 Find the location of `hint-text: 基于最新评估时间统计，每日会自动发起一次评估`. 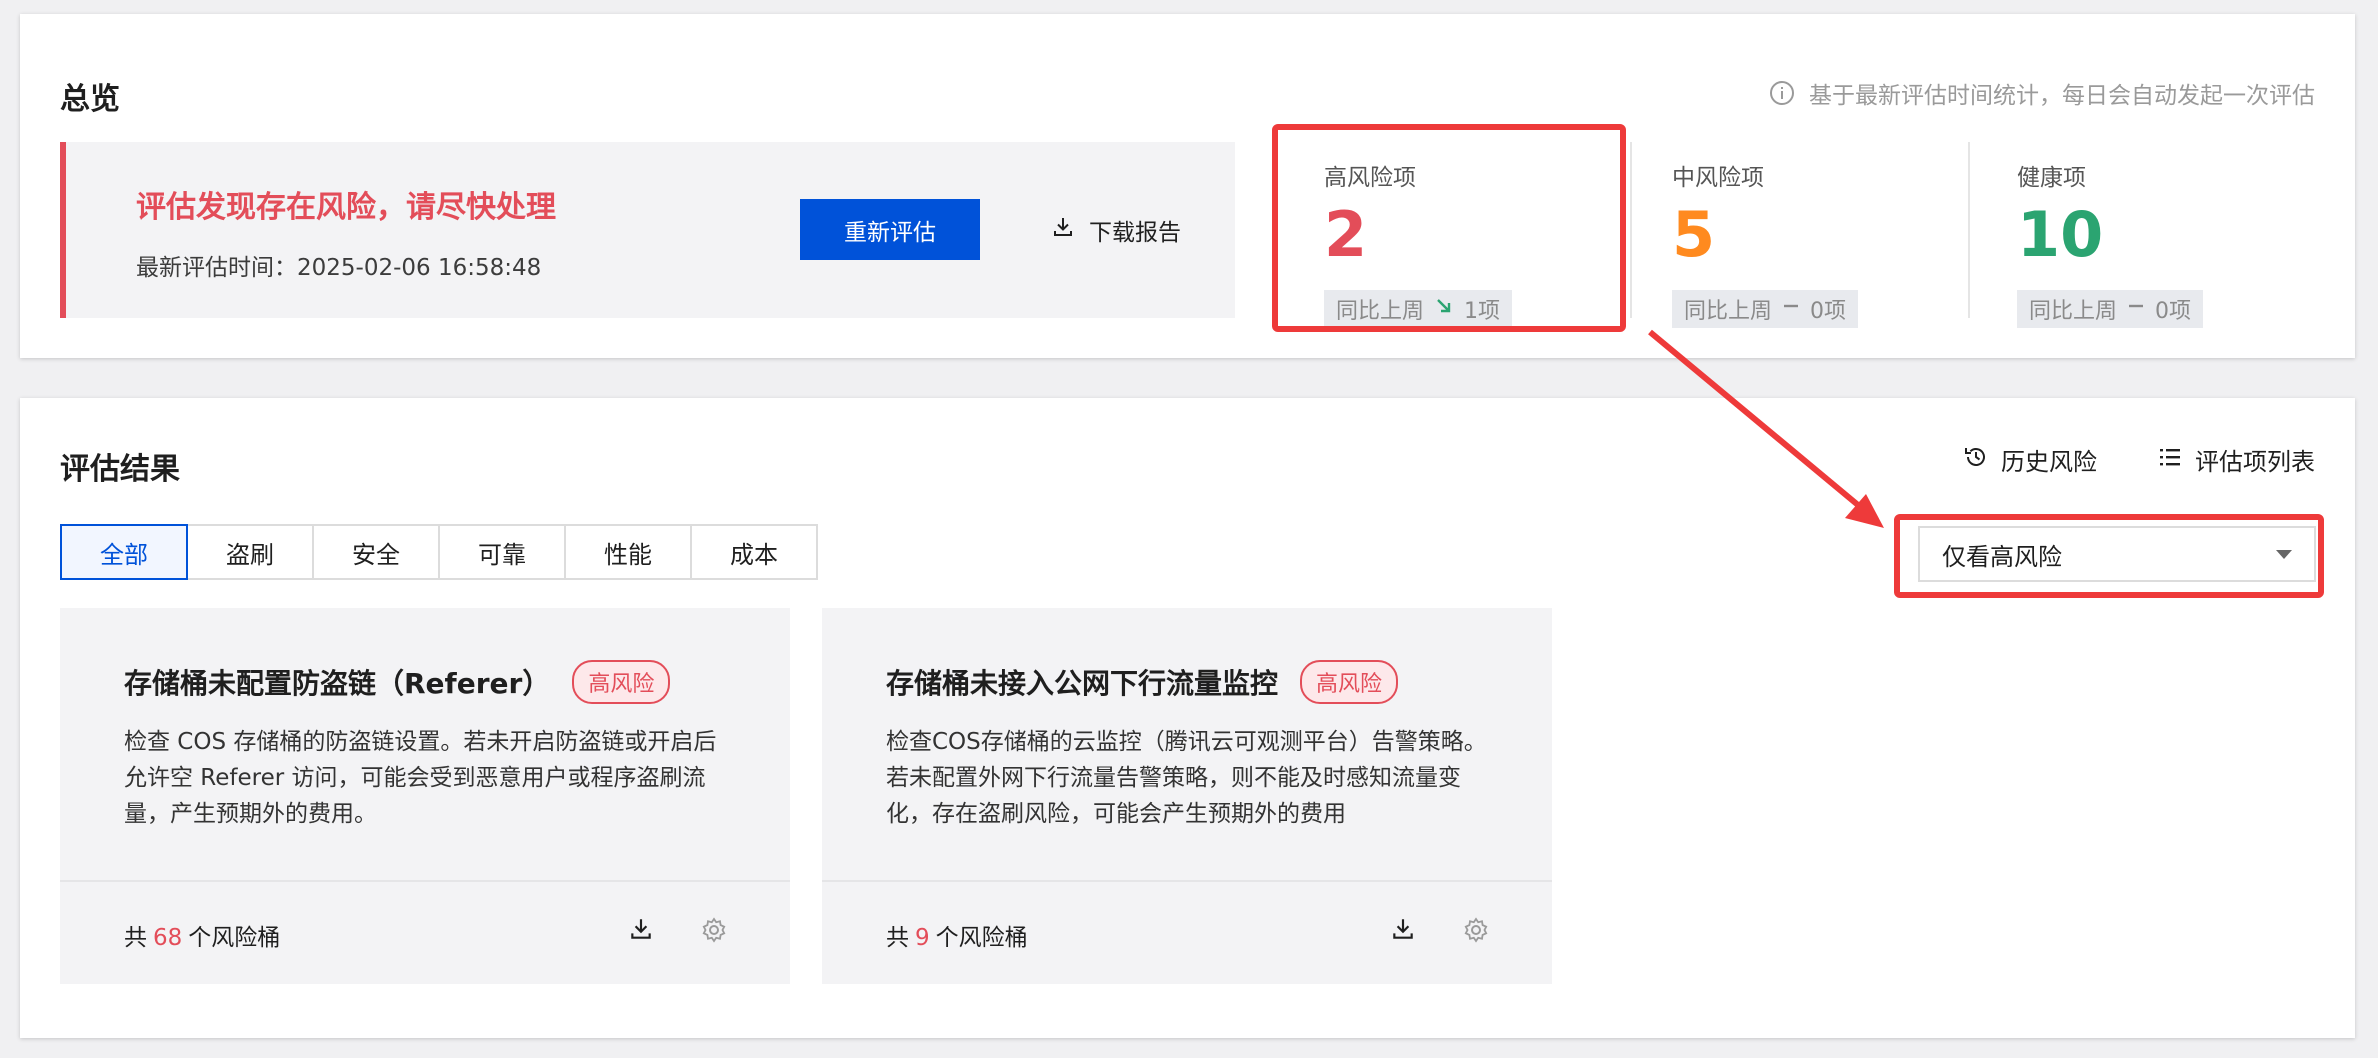

hint-text: 基于最新评估时间统计，每日会自动发起一次评估 is located at coordinates (2062, 96).